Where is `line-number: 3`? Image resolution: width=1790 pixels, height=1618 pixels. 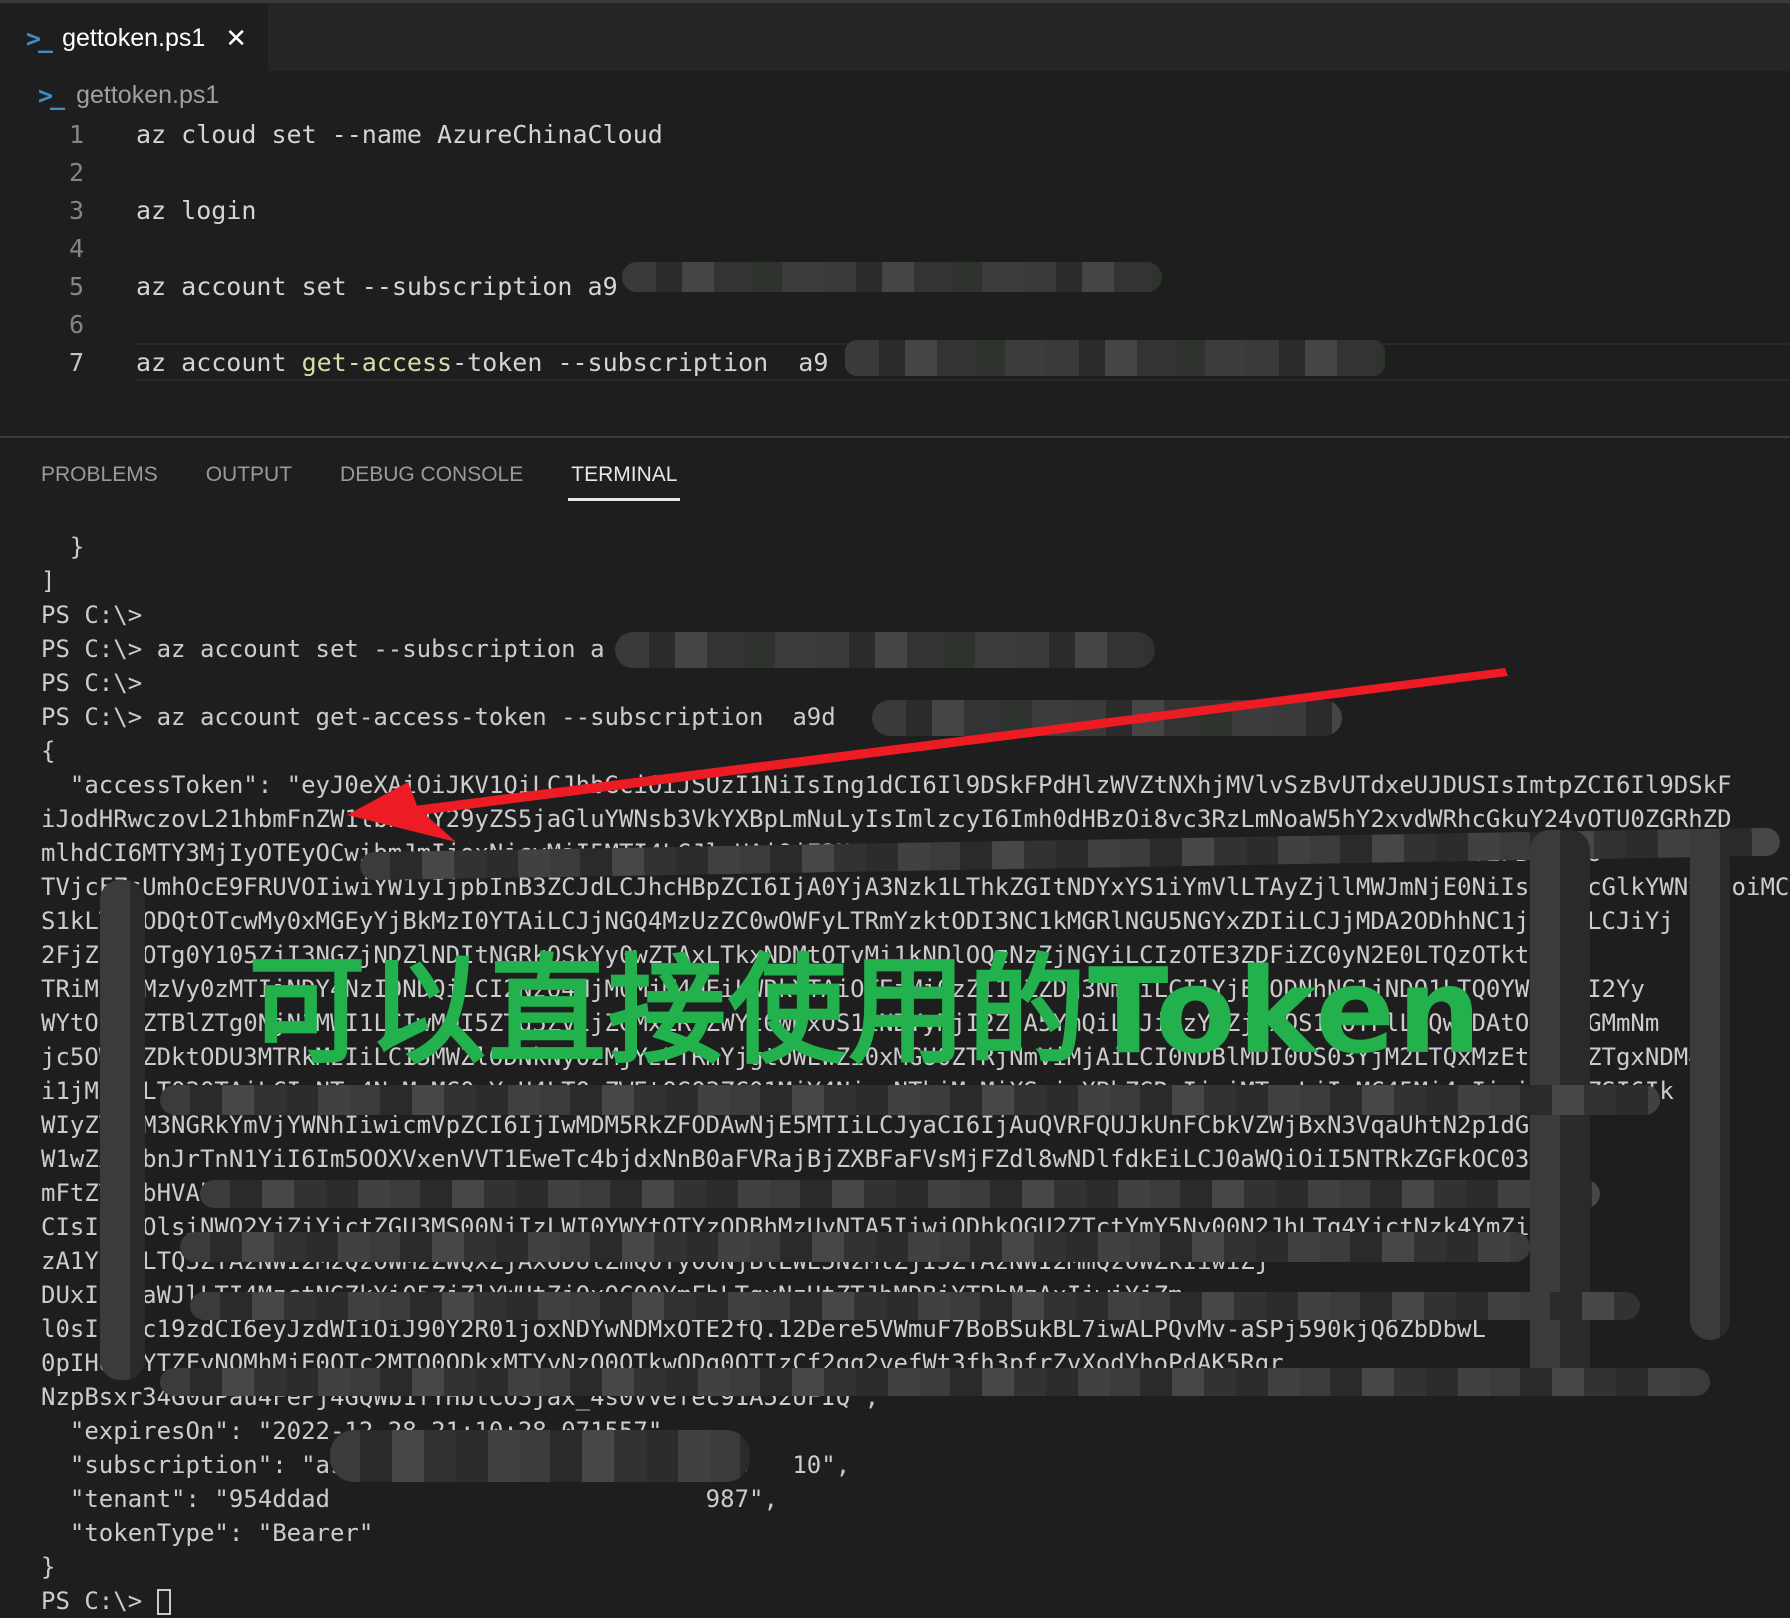 line-number: 3 is located at coordinates (76, 210).